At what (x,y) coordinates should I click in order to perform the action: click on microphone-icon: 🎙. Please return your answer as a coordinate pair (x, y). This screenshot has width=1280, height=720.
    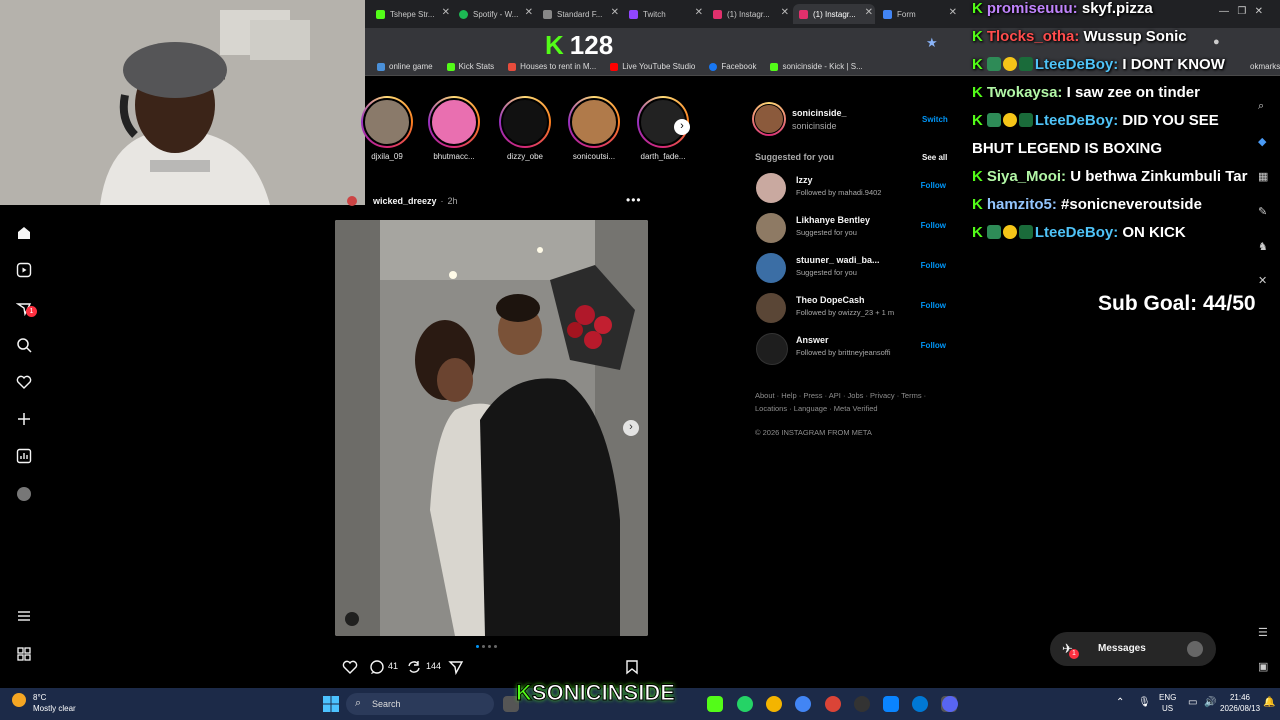
    Looking at the image, I should click on (1144, 702).